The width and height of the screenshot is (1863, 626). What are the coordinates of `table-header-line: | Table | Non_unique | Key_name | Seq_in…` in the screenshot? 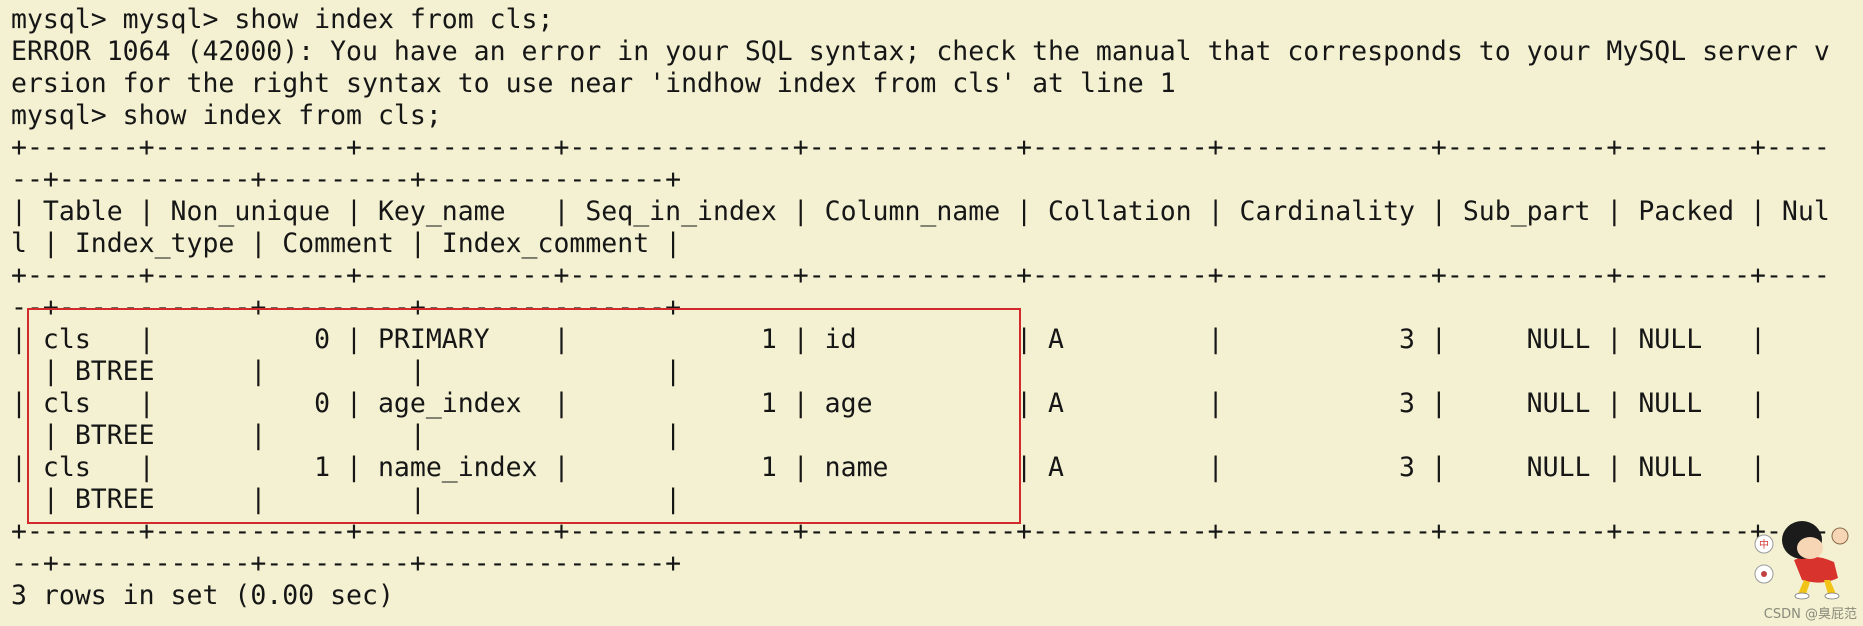 It's located at (920, 211).